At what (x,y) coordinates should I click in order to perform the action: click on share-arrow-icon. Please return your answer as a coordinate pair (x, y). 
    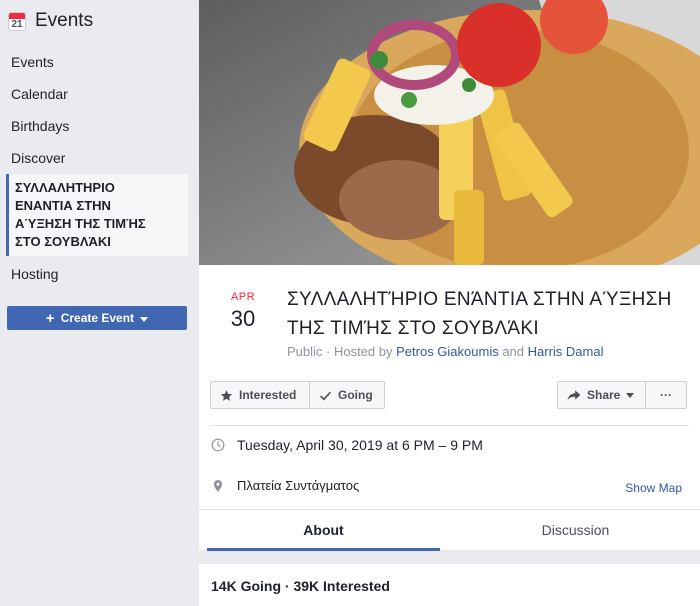
    Looking at the image, I should click on (574, 395).